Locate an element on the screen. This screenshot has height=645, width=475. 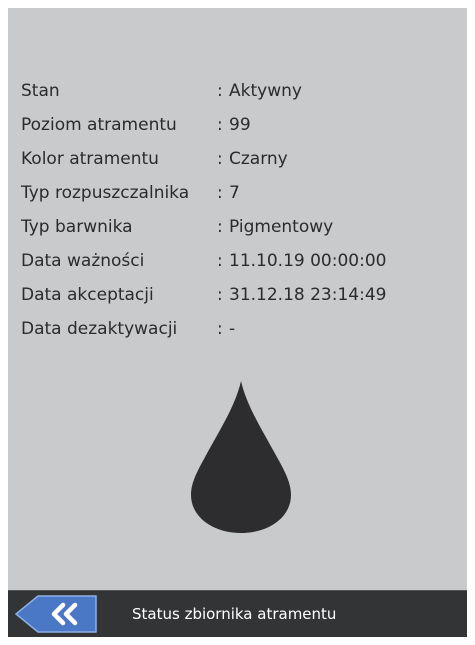
bottom-bar: Status zbiornika atramentu is located at coordinates (237, 613).